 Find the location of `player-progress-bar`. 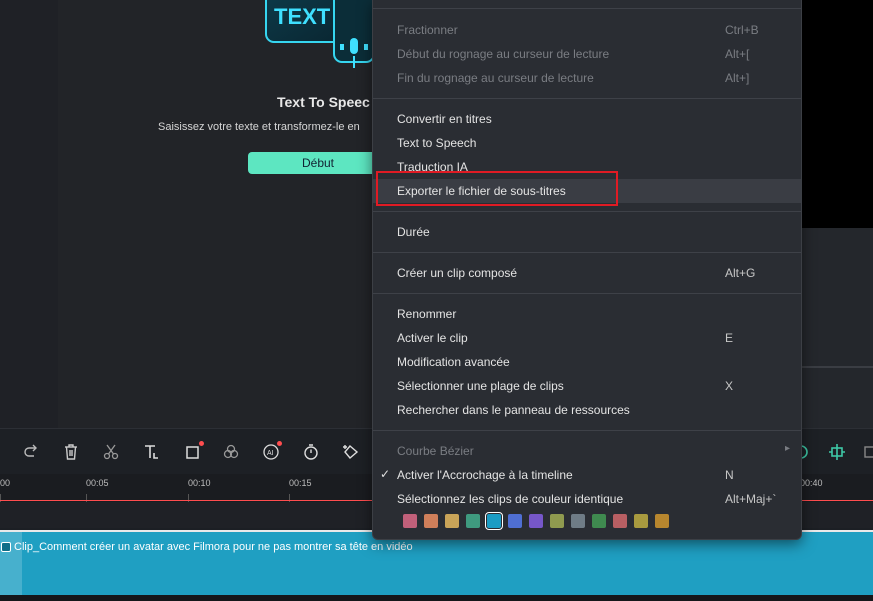

player-progress-bar is located at coordinates (837, 367).